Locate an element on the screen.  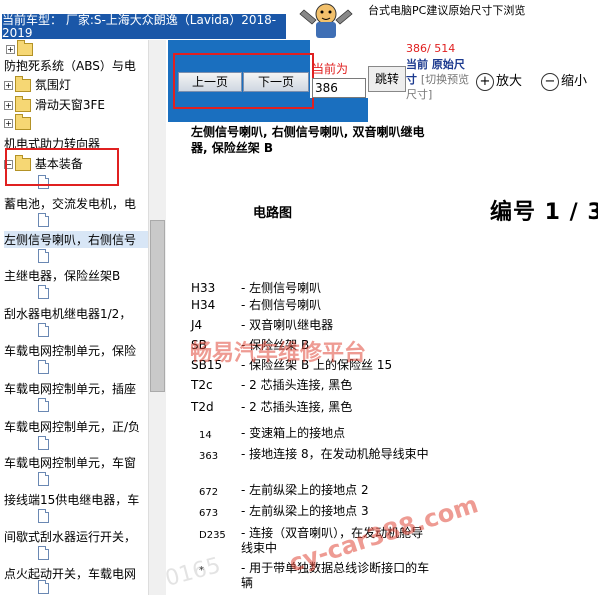
tree-item-horn: 左侧信号喇叭，右侧信号 is located at coordinates (76, 239).